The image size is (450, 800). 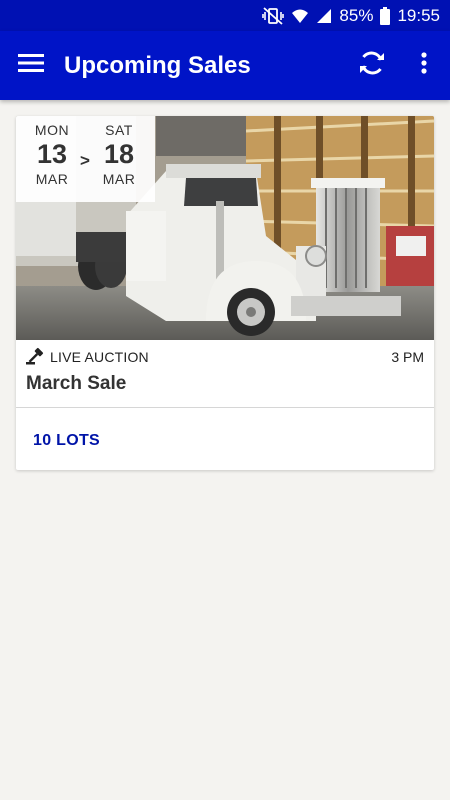 I want to click on lots-link: 10 LOTS, so click(x=66, y=441).